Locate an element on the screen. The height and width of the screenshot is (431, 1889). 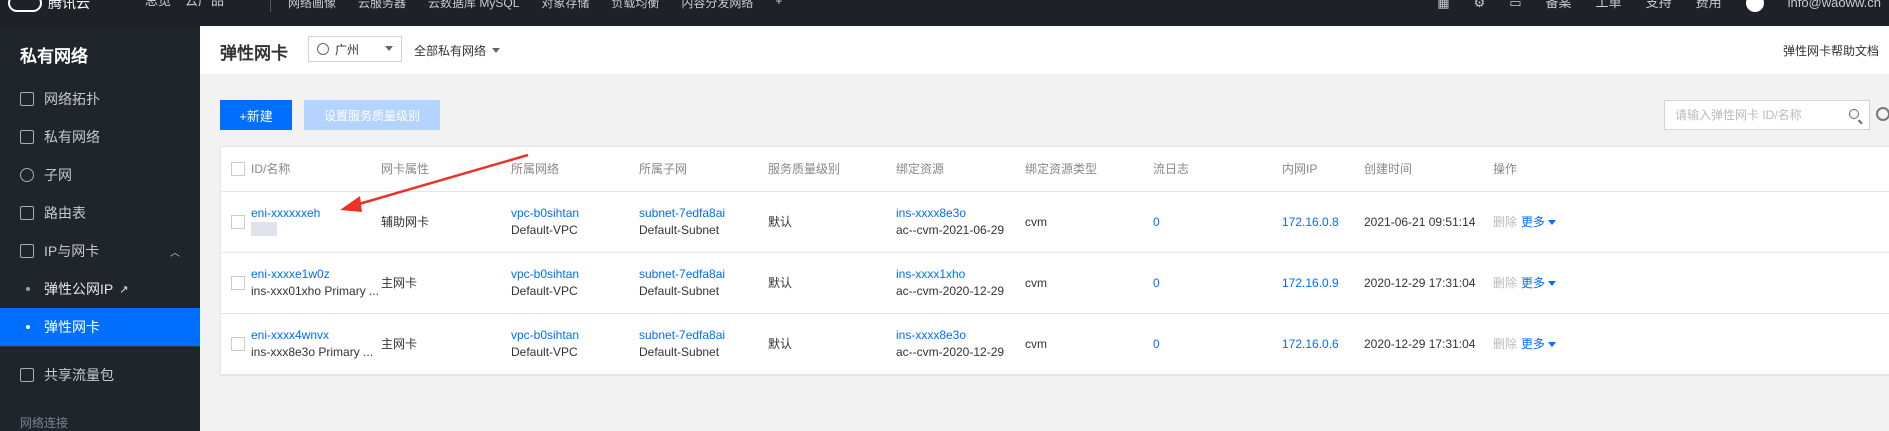
region-select: 广州 is located at coordinates (355, 49).